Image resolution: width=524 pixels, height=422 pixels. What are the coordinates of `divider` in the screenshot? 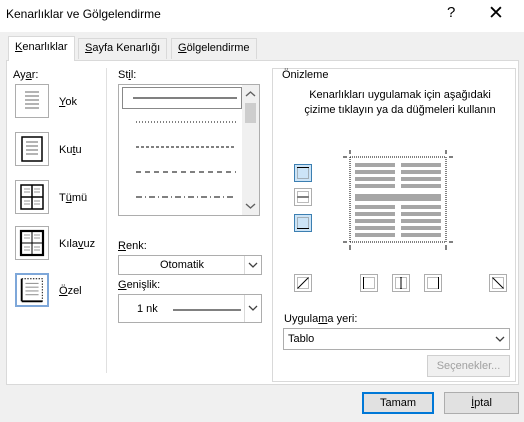 It's located at (106, 220).